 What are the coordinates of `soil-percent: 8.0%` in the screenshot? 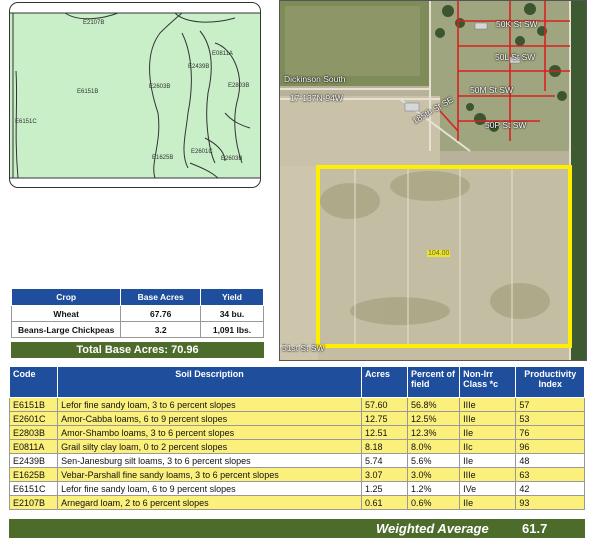 It's located at (433, 446).